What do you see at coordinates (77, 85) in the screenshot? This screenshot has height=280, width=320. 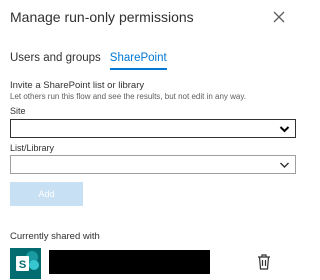 I see `invite-heading: Invite a SharePoint list or library` at bounding box center [77, 85].